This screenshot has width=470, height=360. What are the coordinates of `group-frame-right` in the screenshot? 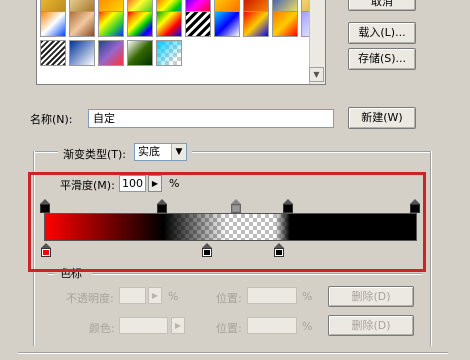 It's located at (430, 248).